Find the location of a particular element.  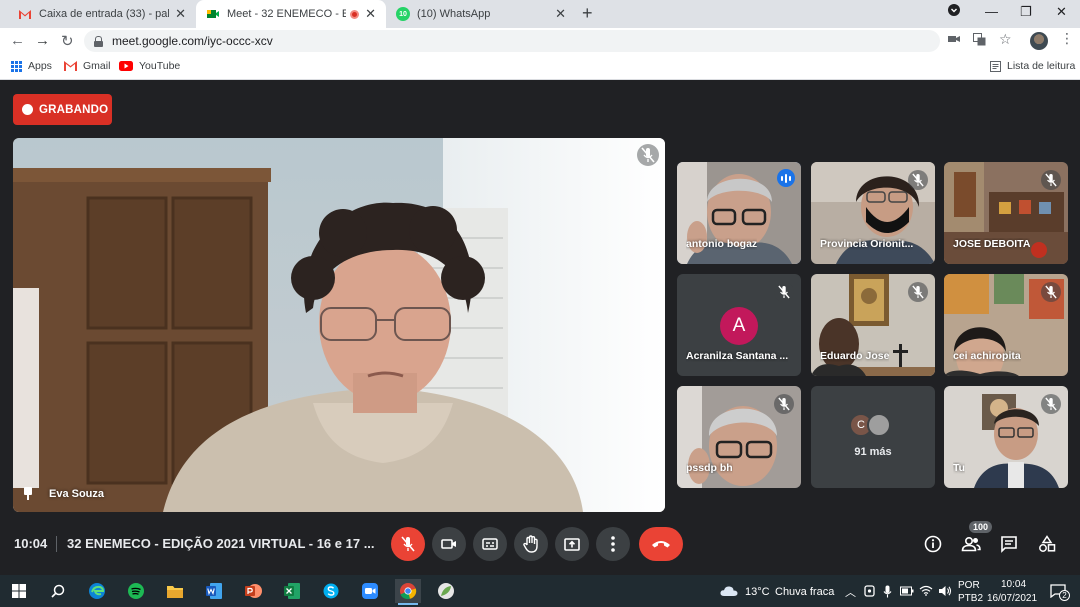

info-icon is located at coordinates (933, 544).